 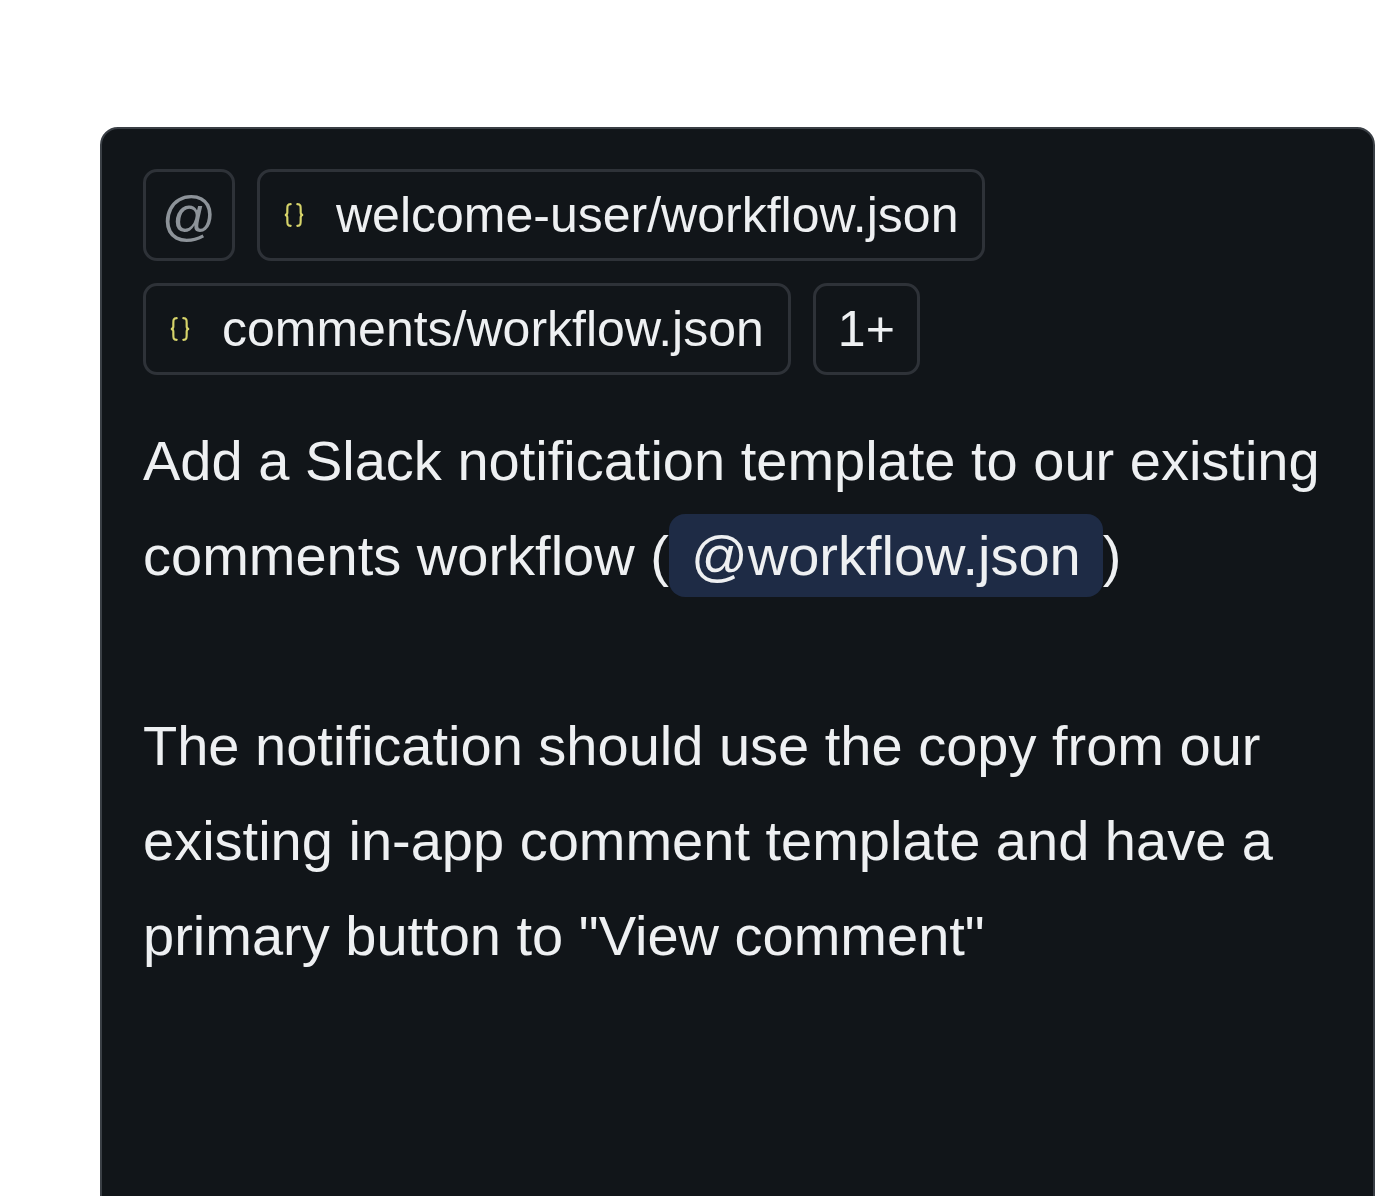 I want to click on mention-button: @, so click(x=189, y=215).